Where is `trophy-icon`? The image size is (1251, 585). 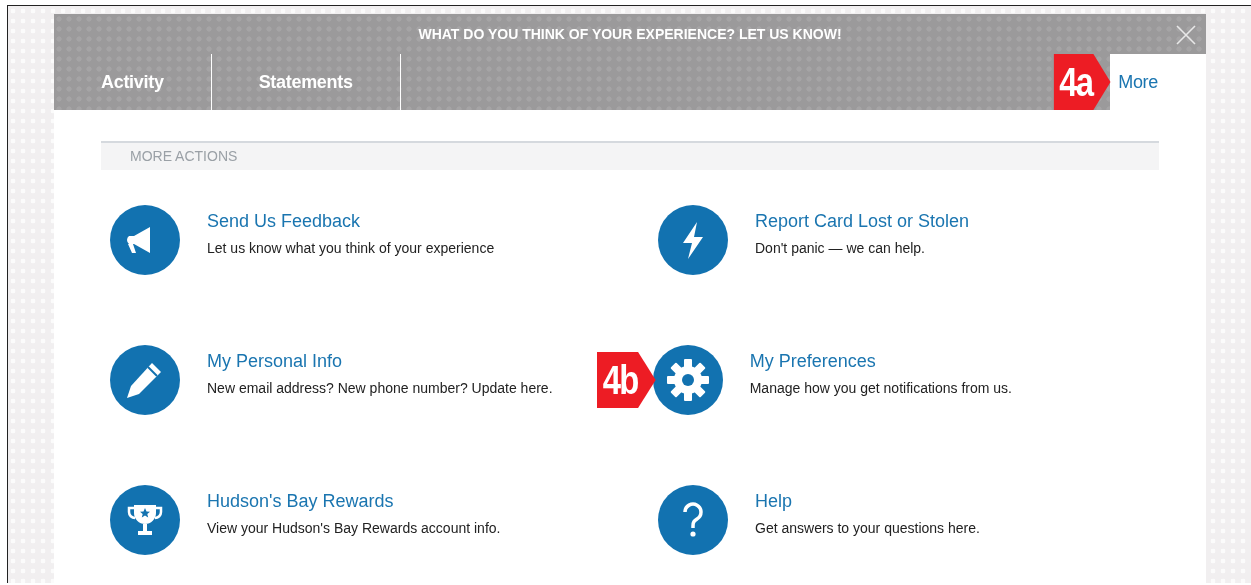
trophy-icon is located at coordinates (145, 520).